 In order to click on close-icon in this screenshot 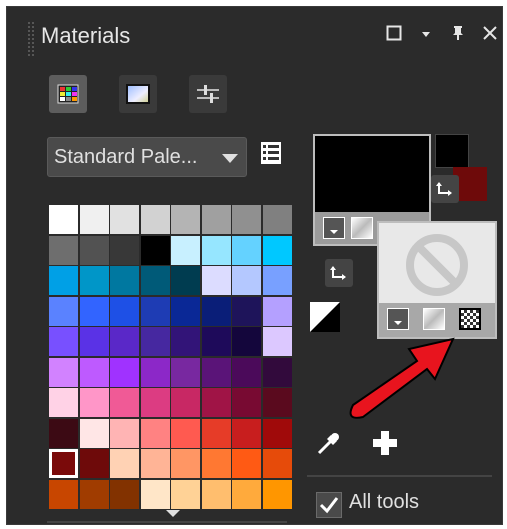, I will do `click(490, 36)`.